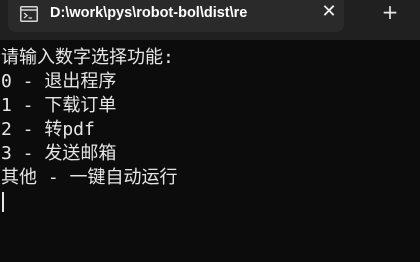 The height and width of the screenshot is (262, 420). What do you see at coordinates (89, 177) in the screenshot?
I see `terminal-line-option-other: 其他 - 一键自动运行` at bounding box center [89, 177].